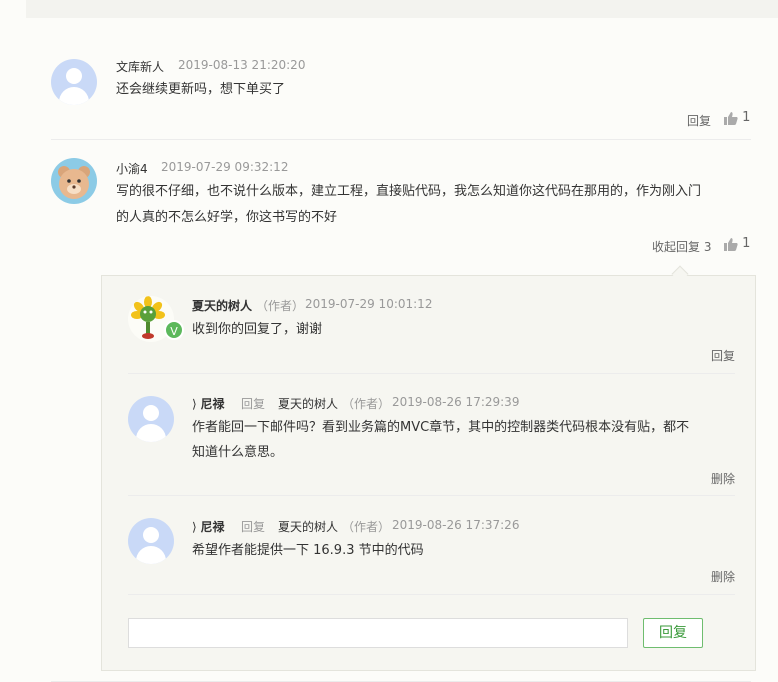 The image size is (778, 682). What do you see at coordinates (681, 246) in the screenshot?
I see `collapse-replies-link: 收起回复 3` at bounding box center [681, 246].